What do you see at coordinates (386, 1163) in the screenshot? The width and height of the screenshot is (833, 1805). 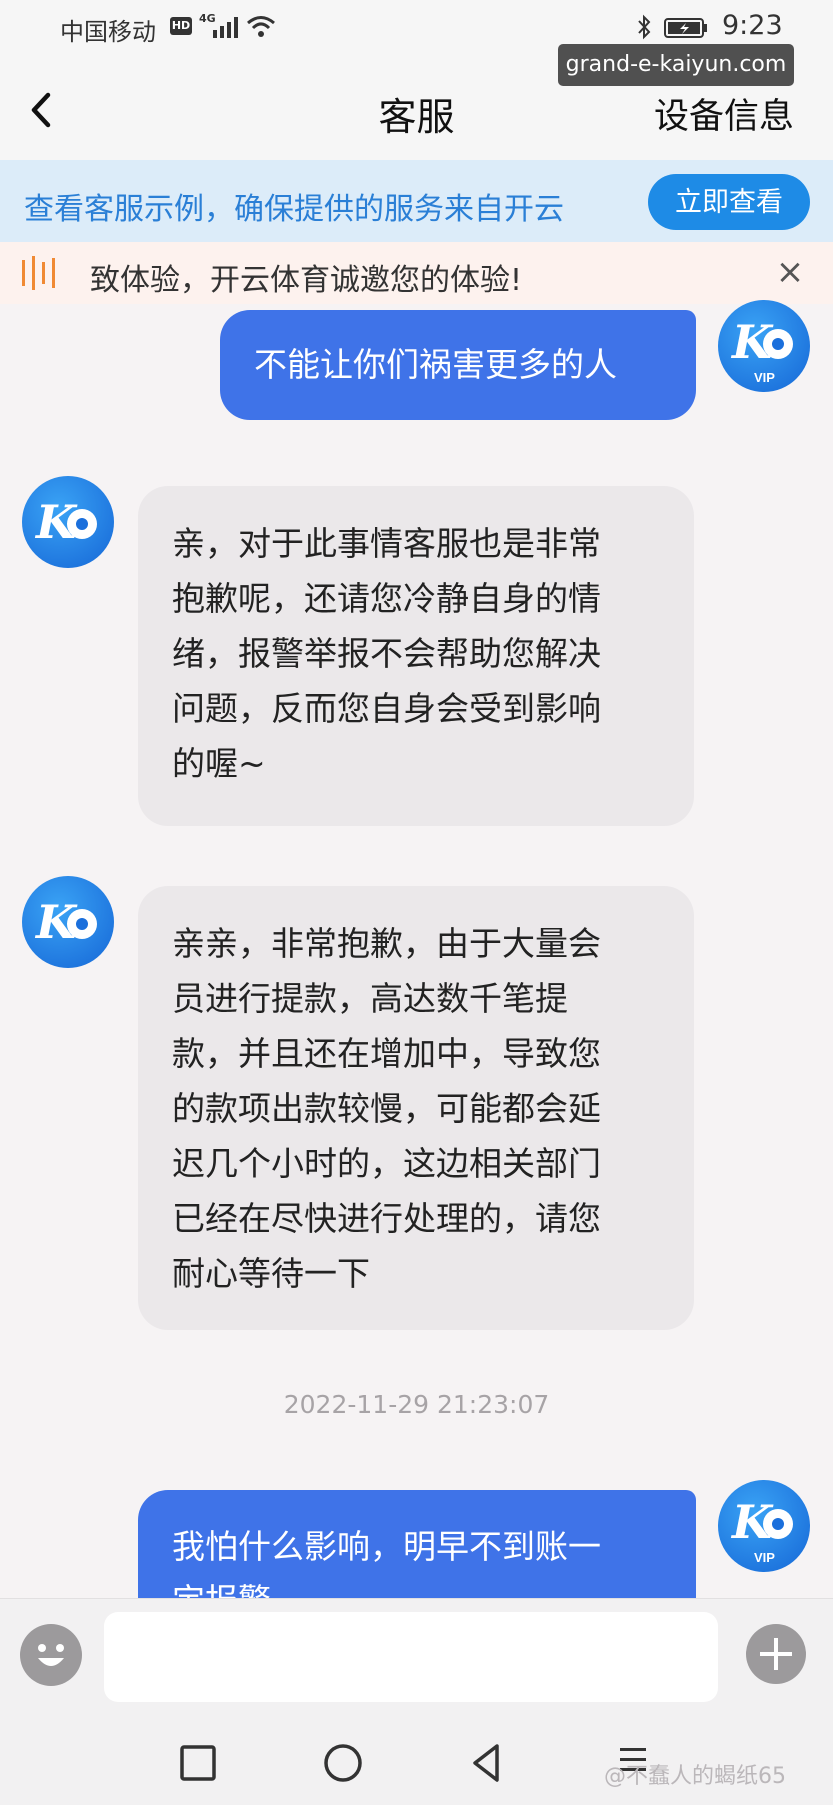 I see `message-line: 迟几个小时的，这边相关部门` at bounding box center [386, 1163].